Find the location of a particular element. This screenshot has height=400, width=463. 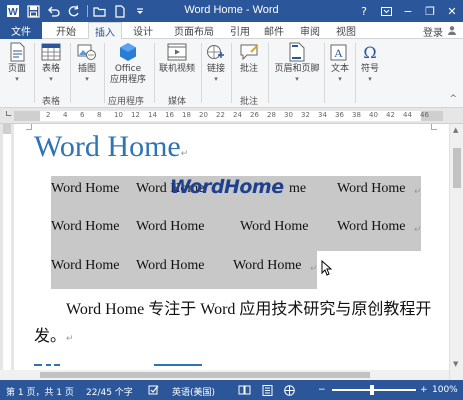

ruler-number: 40 is located at coordinates (373, 115).